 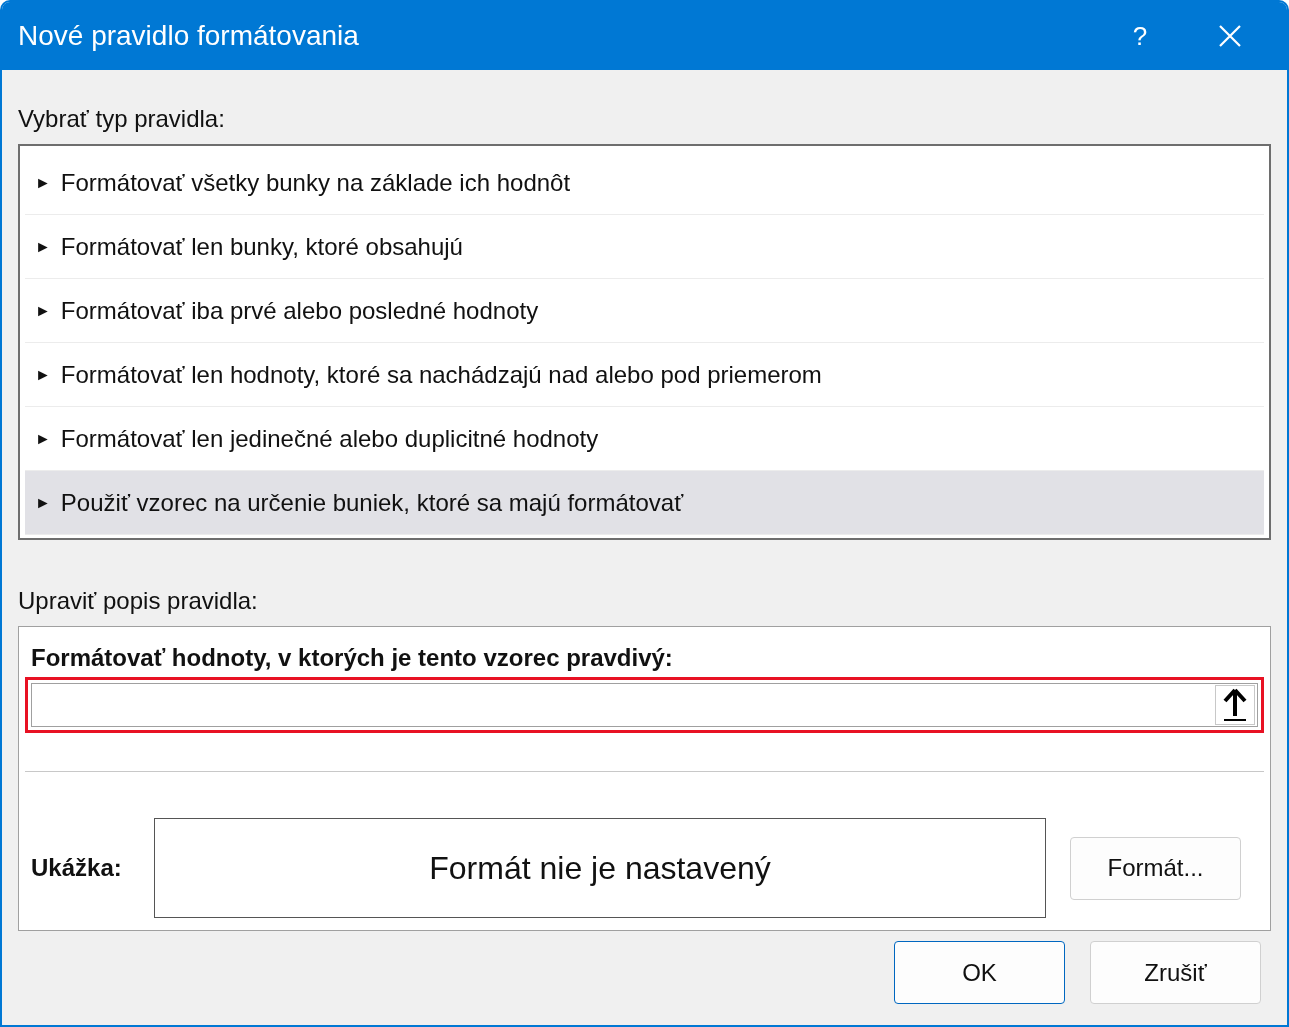 I want to click on rule-type-item: ► Použiť vzorec na určenie buniek, ktoré sa majú formátovať, so click(x=644, y=503).